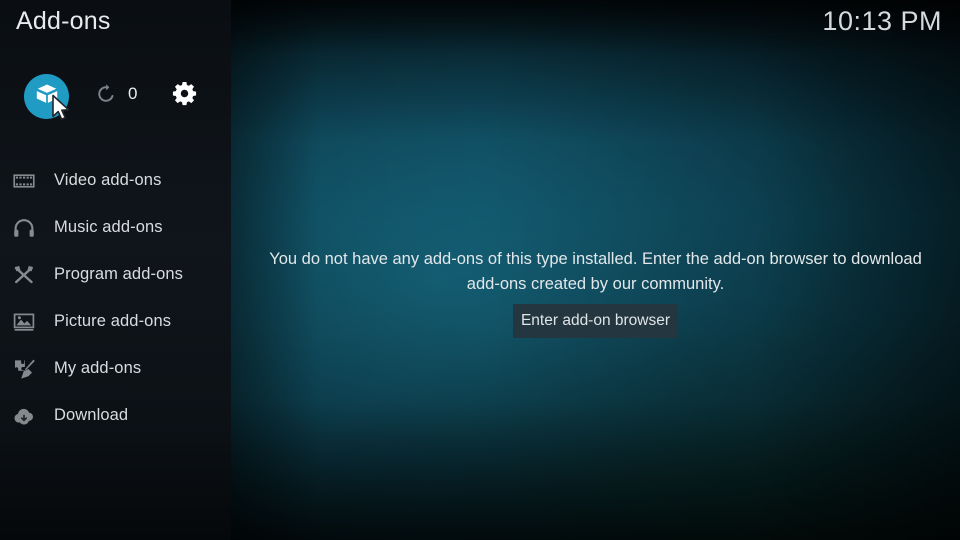  I want to click on sidebar-item-label: Picture add-ons, so click(113, 321).